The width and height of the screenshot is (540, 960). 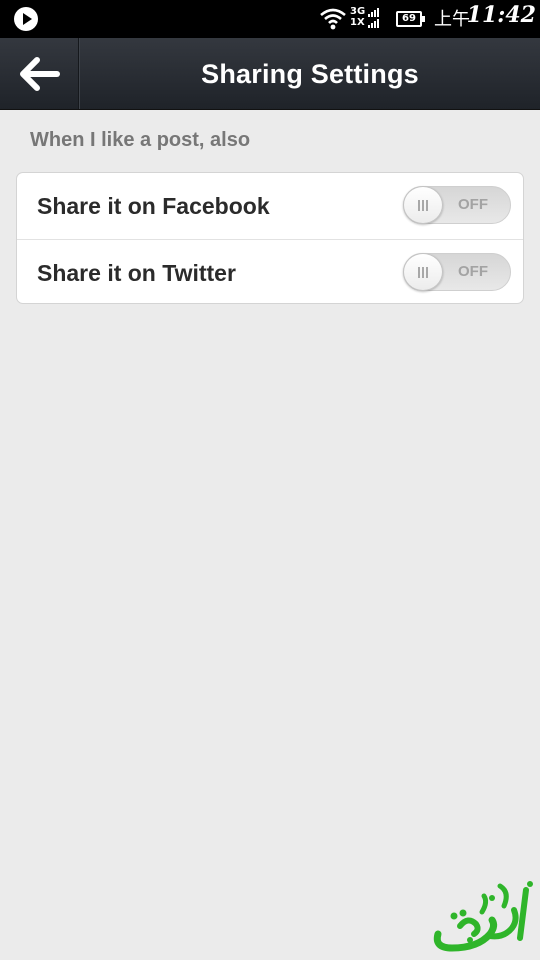 I want to click on signal-icon: 3G 1X, so click(x=370, y=19).